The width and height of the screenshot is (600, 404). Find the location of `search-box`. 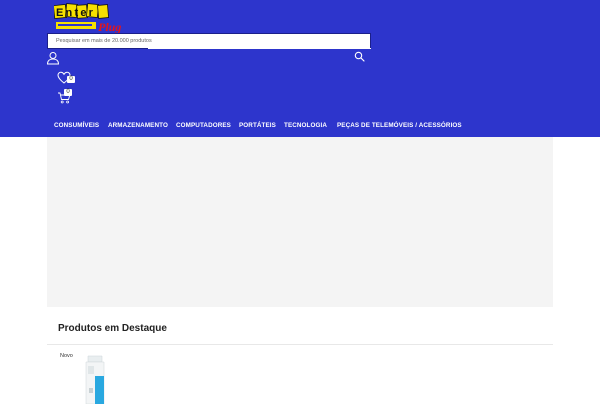

search-box is located at coordinates (209, 41).